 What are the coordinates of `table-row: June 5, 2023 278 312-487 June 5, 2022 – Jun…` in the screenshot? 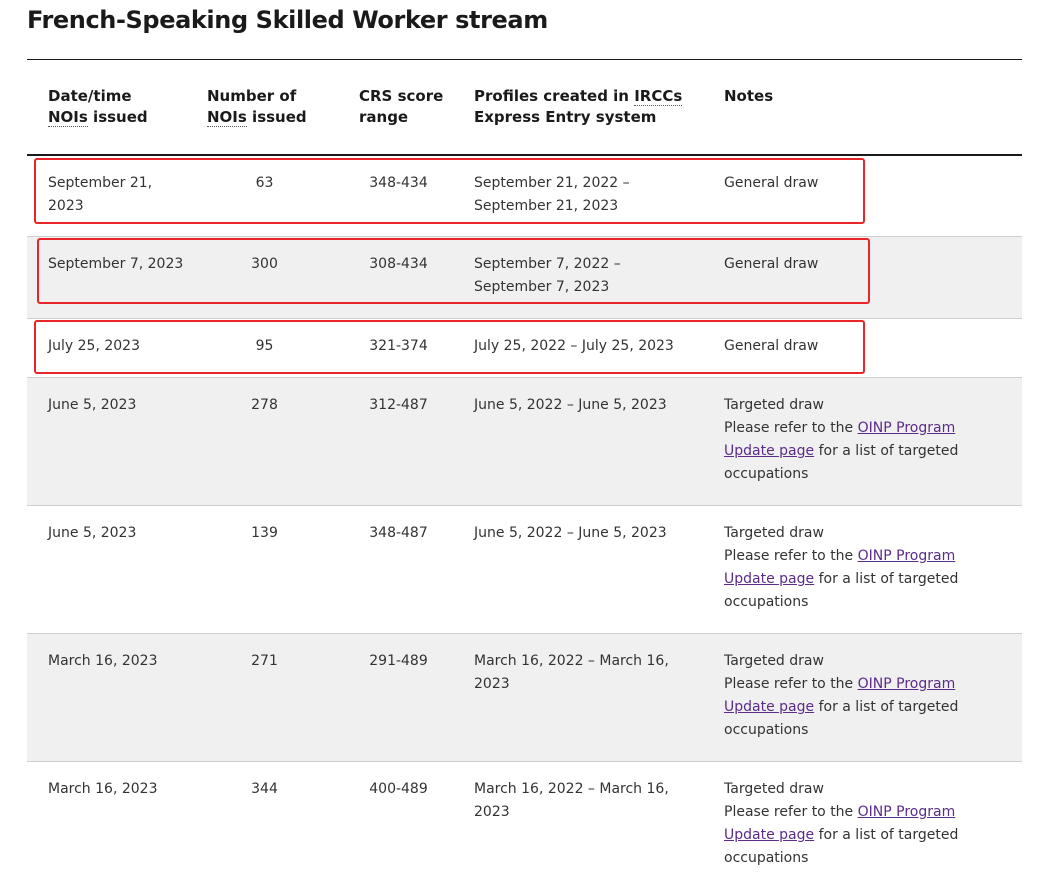 It's located at (524, 442).